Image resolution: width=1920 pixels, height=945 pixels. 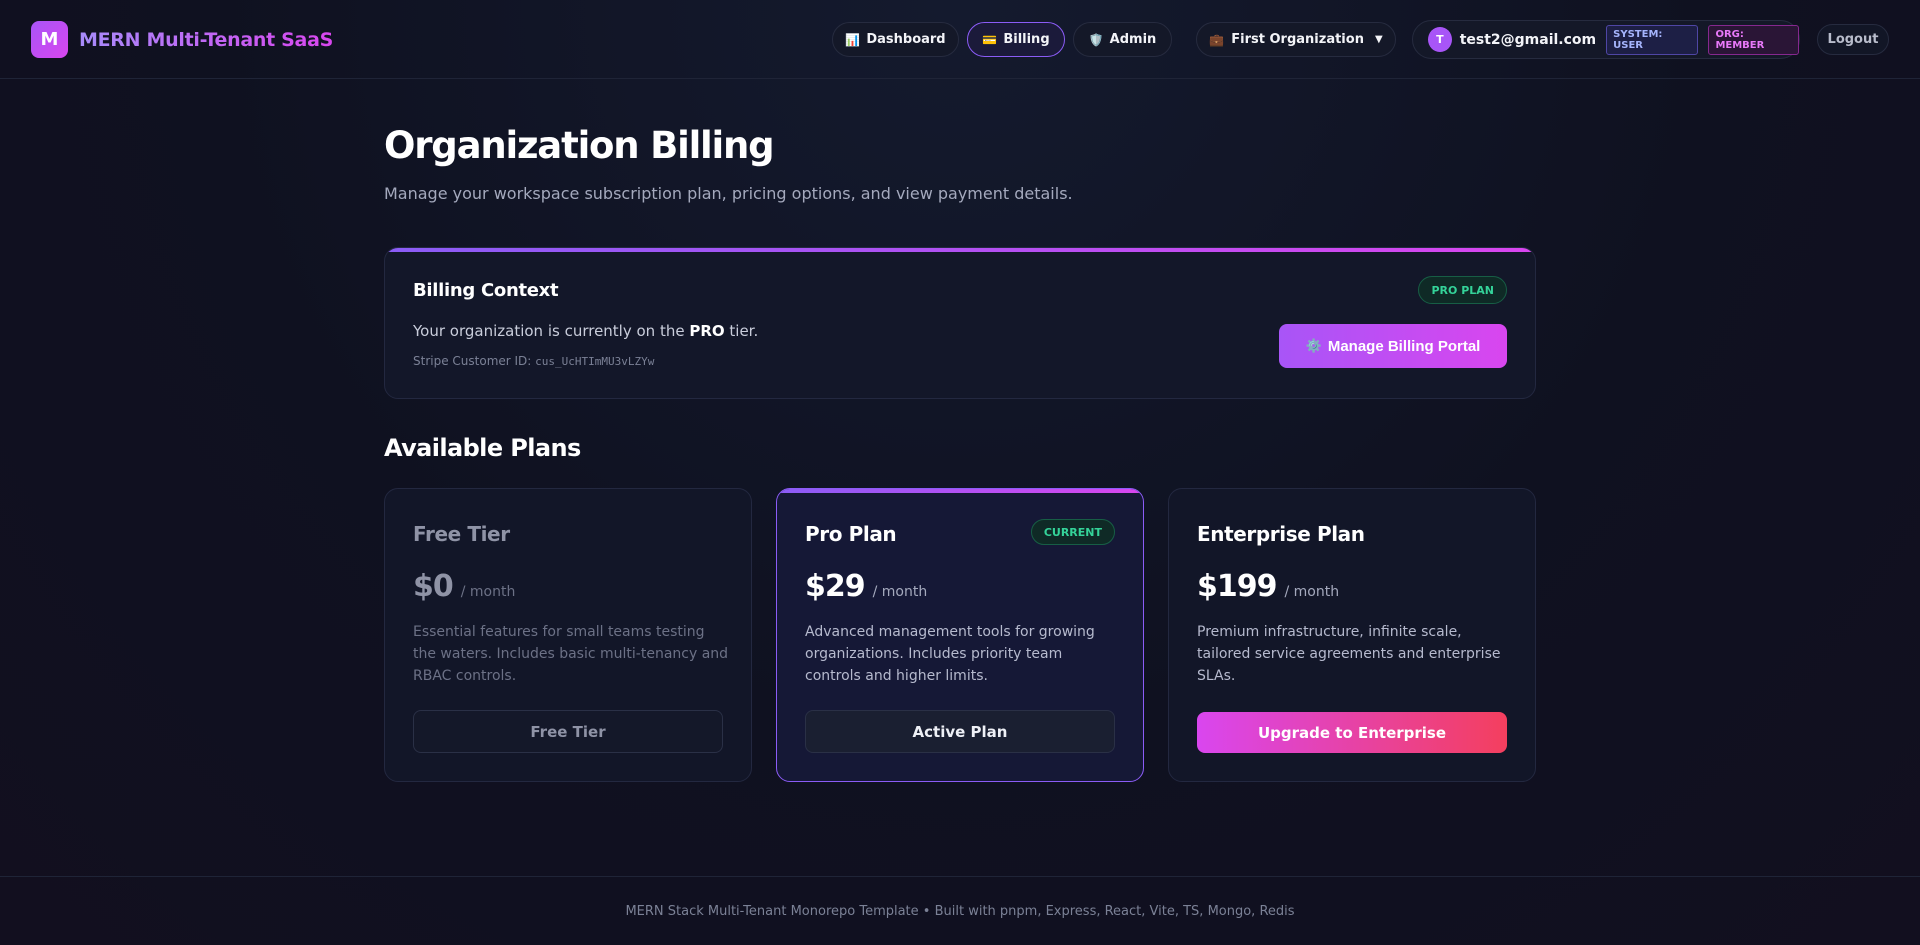 What do you see at coordinates (1378, 39) in the screenshot?
I see `chevron-down-icon: ▼` at bounding box center [1378, 39].